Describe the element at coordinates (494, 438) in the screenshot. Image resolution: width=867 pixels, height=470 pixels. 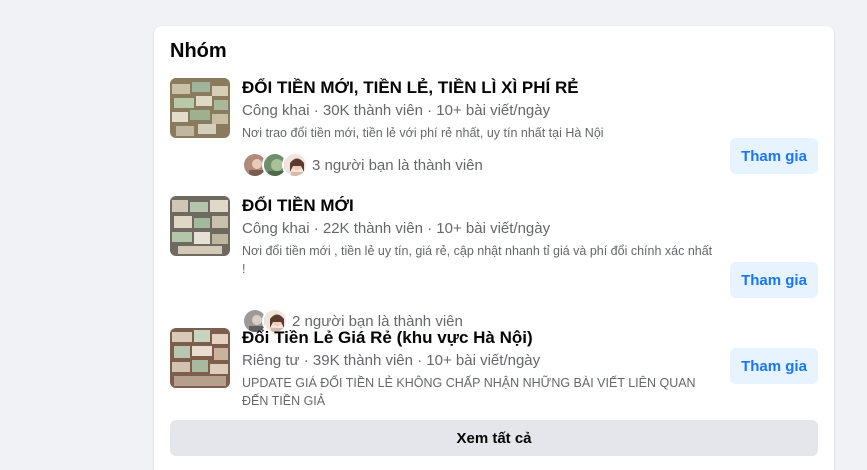
I see `see-all-button: Xem tất cả` at that location.